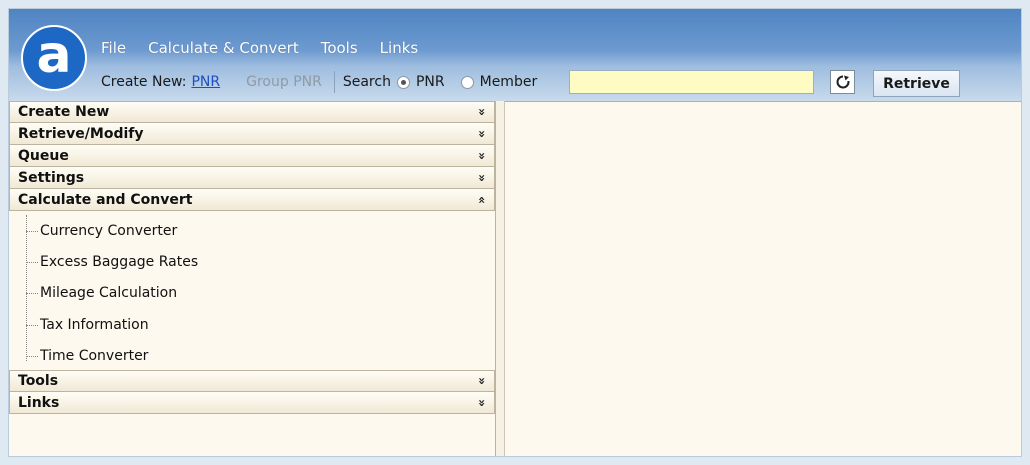  What do you see at coordinates (500, 278) in the screenshot?
I see `splitter` at bounding box center [500, 278].